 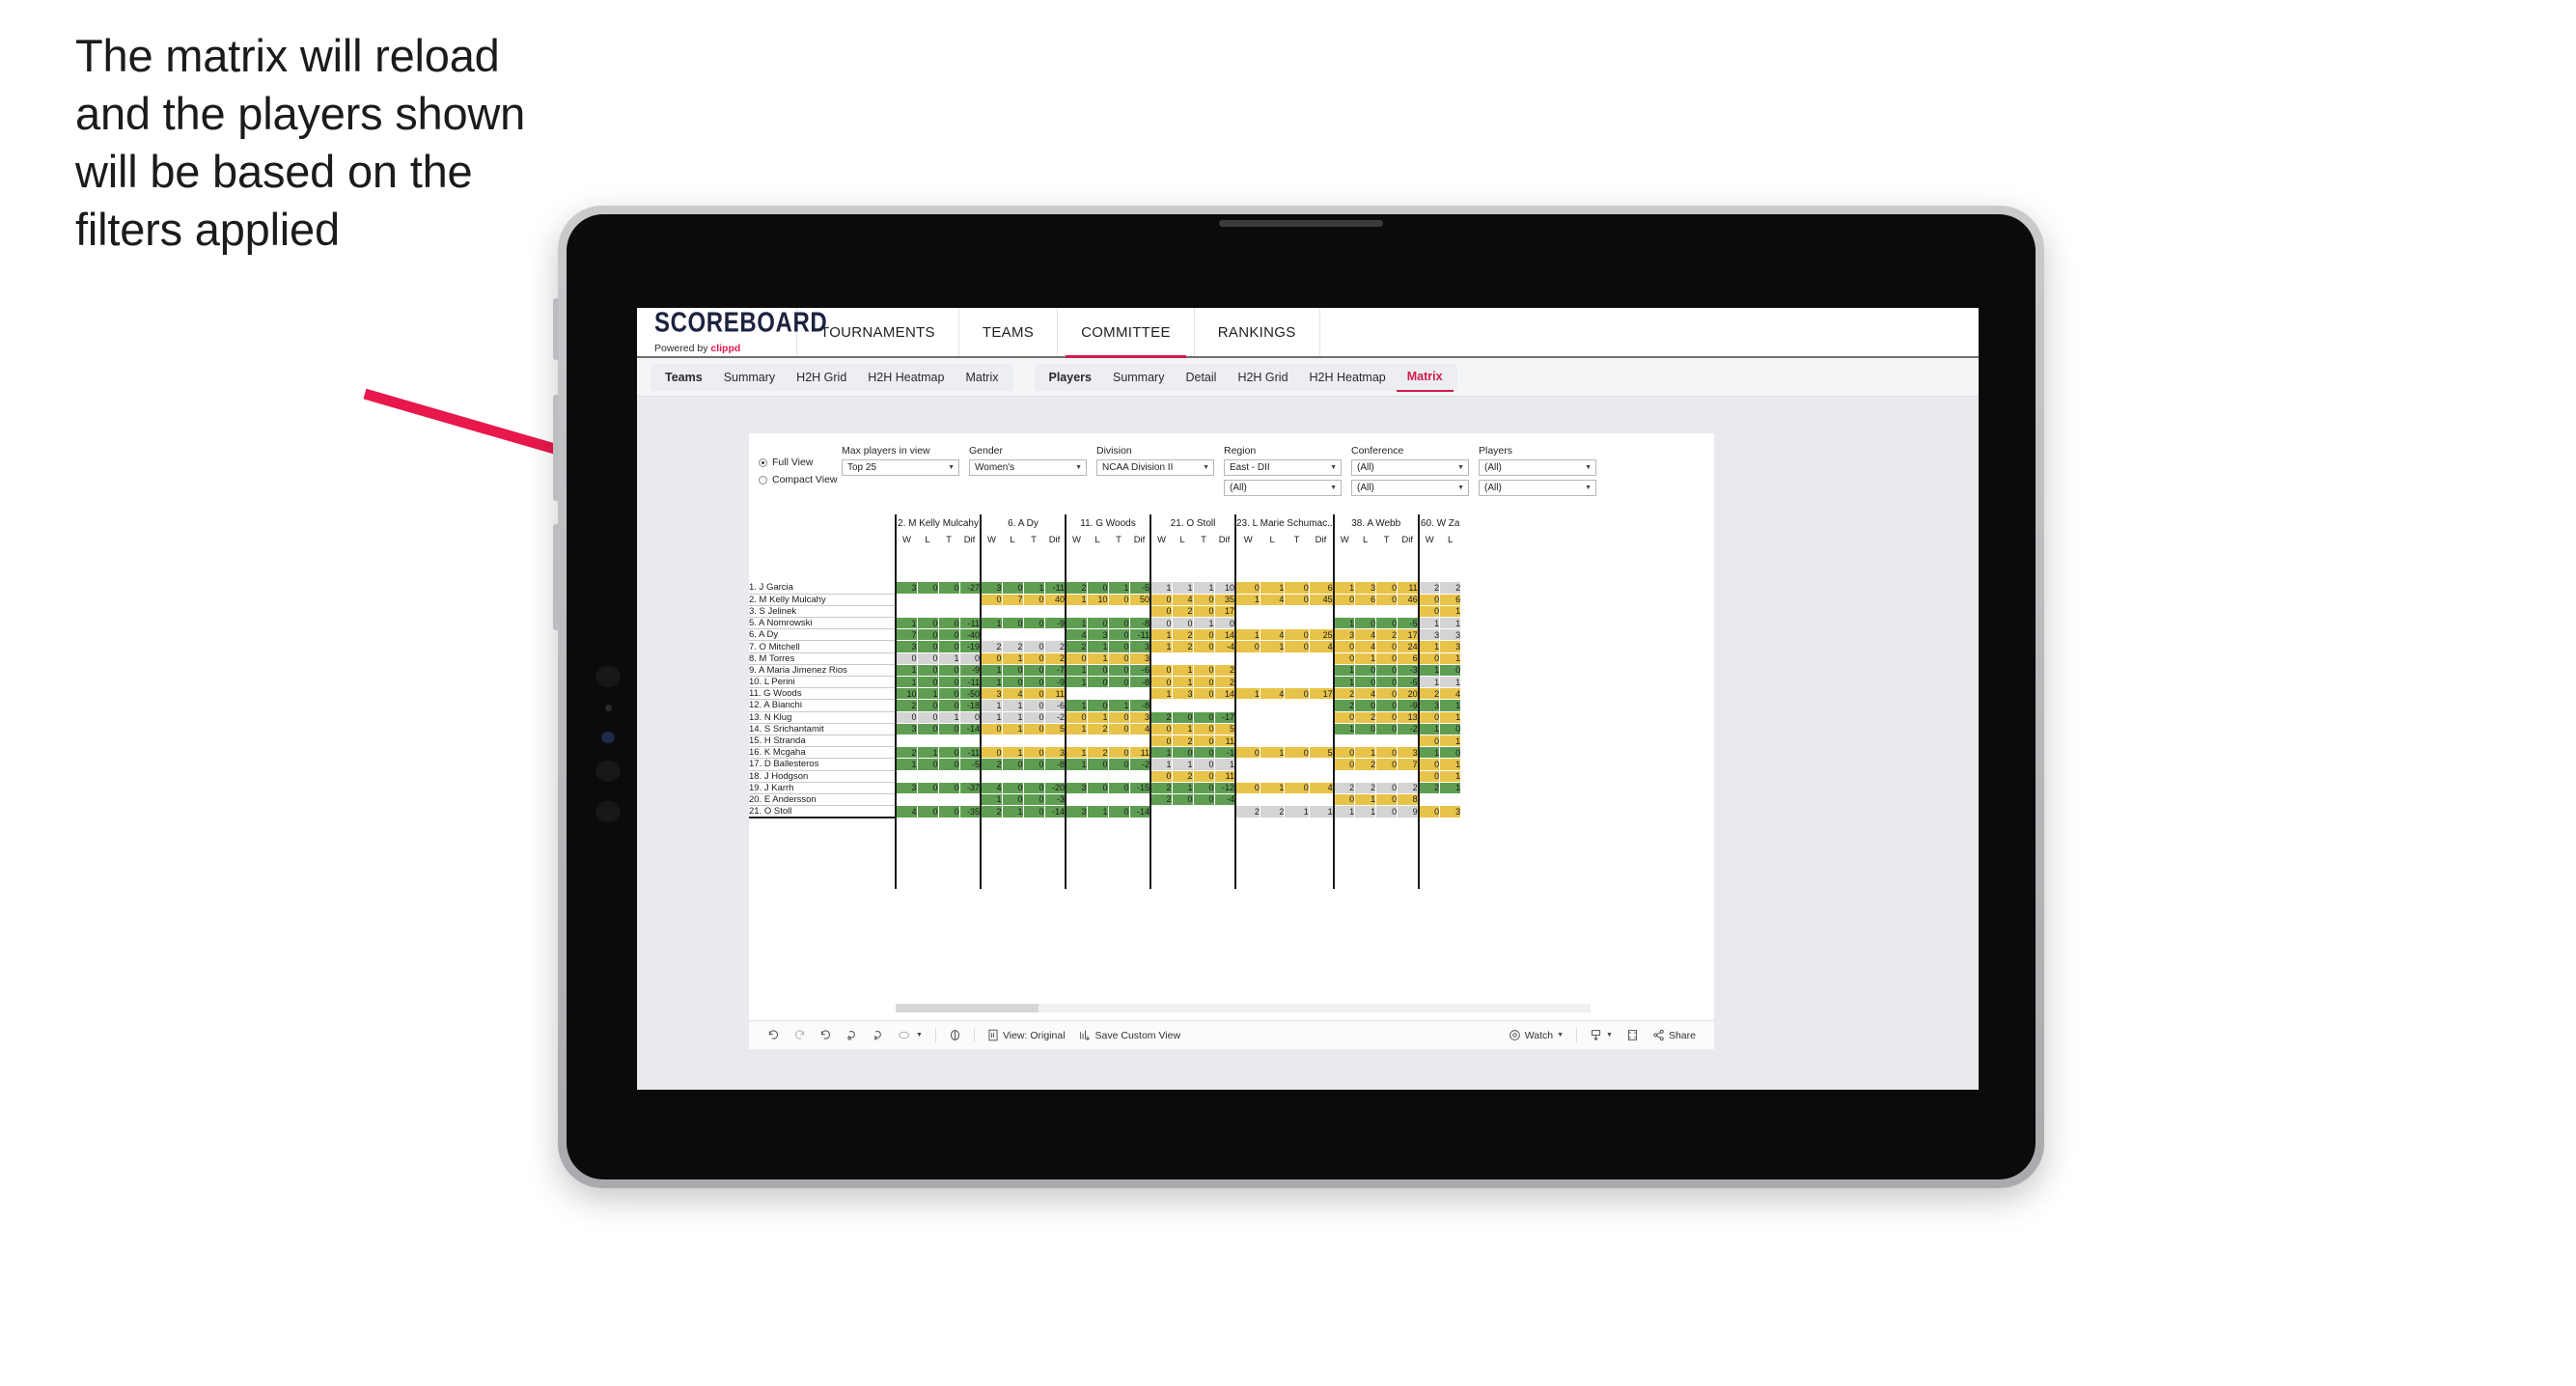 What do you see at coordinates (955, 1035) in the screenshot?
I see `highlight-icon` at bounding box center [955, 1035].